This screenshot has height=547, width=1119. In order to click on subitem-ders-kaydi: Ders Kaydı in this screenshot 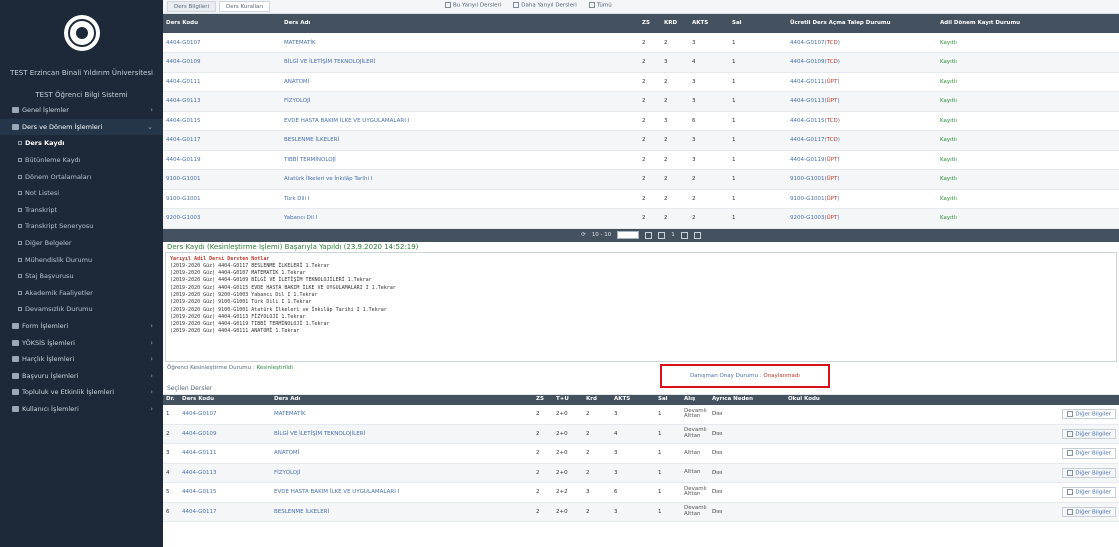, I will do `click(81, 143)`.